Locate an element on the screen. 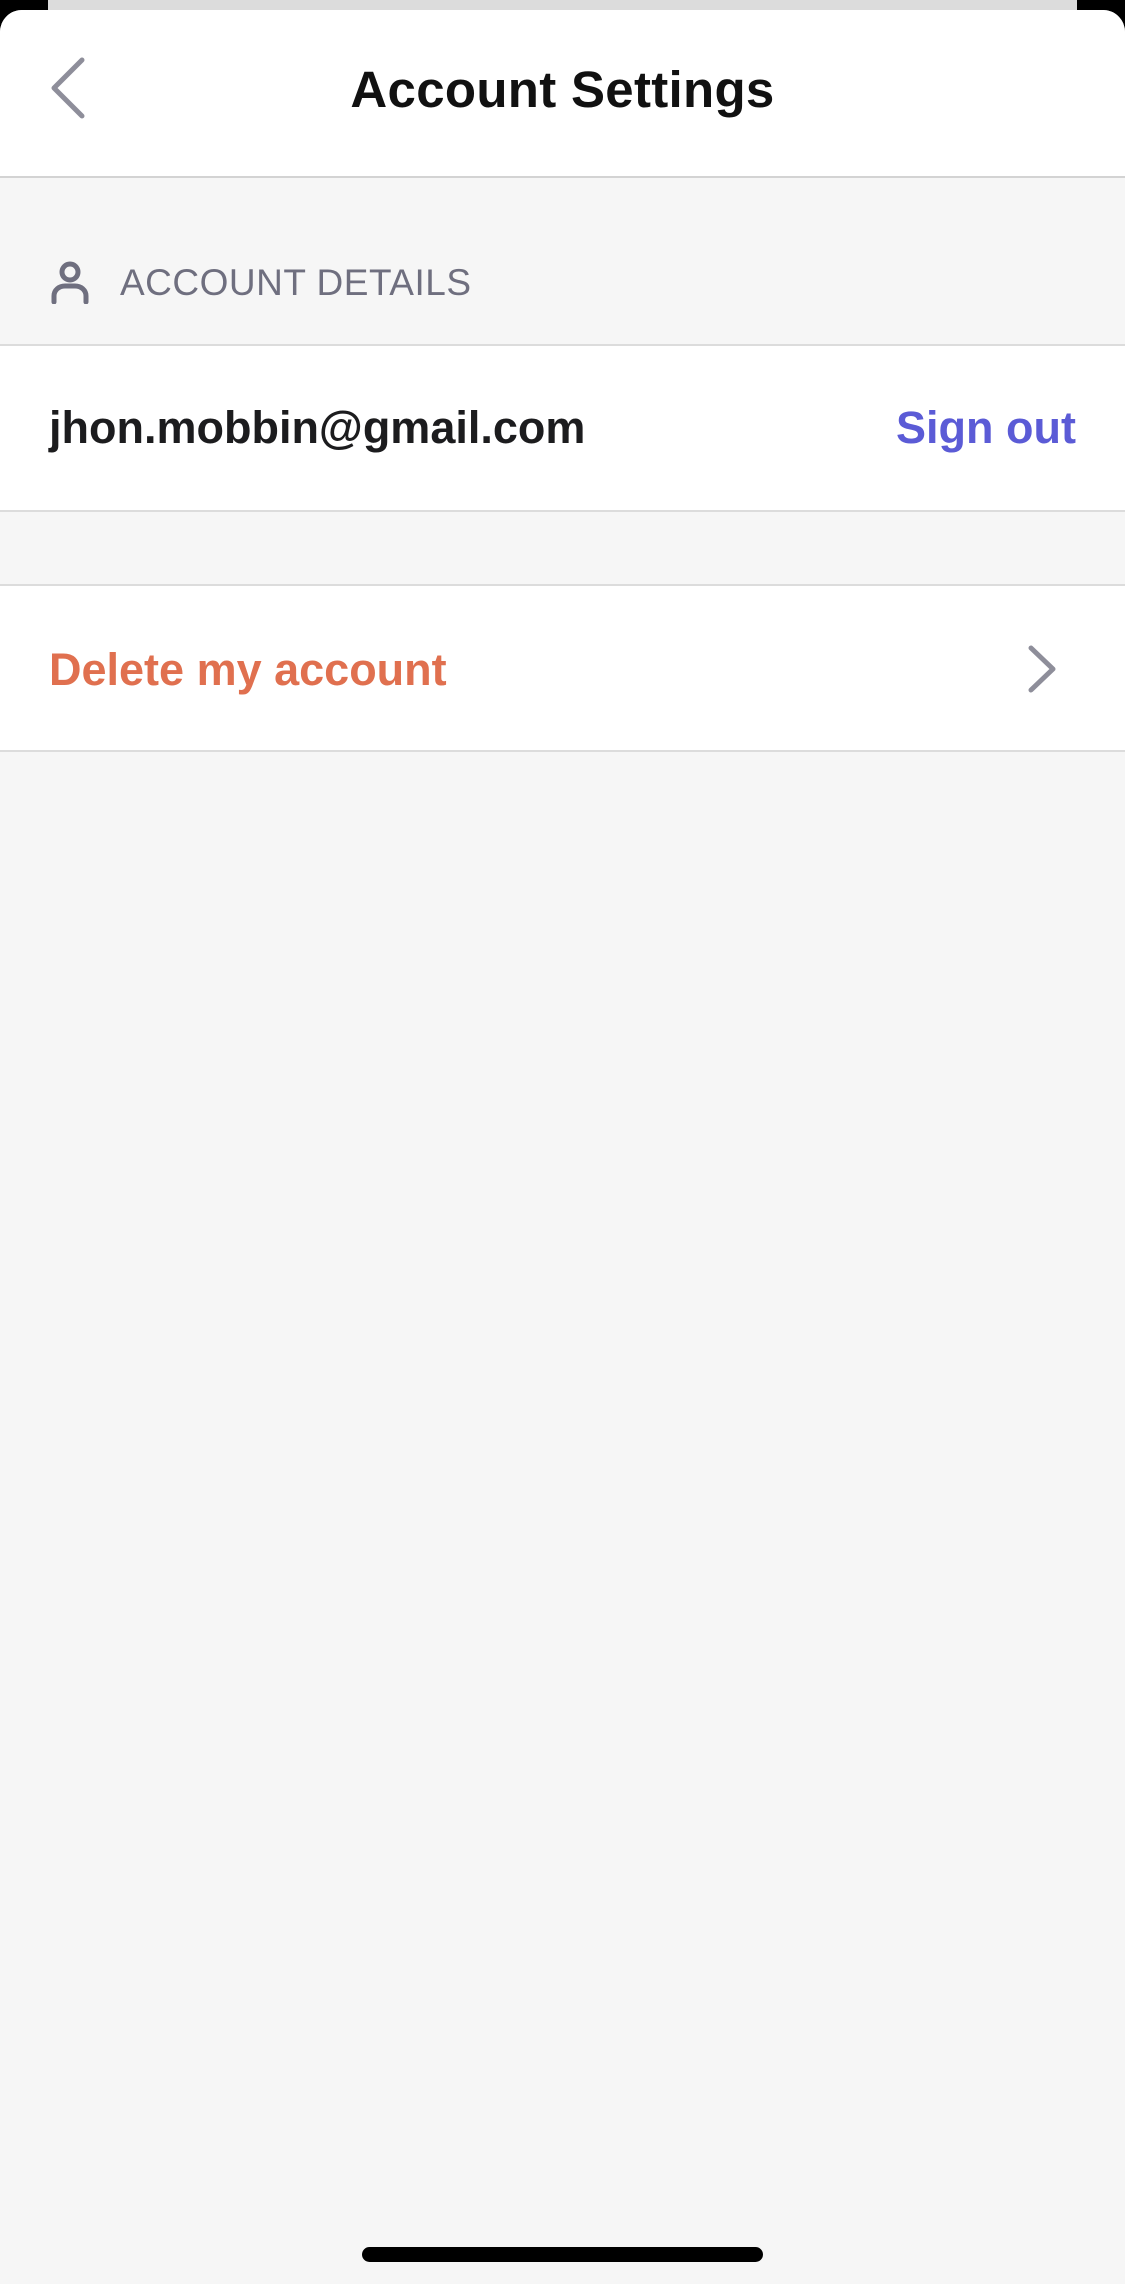 This screenshot has width=1125, height=2284. sign-out-button: Sign out is located at coordinates (986, 428).